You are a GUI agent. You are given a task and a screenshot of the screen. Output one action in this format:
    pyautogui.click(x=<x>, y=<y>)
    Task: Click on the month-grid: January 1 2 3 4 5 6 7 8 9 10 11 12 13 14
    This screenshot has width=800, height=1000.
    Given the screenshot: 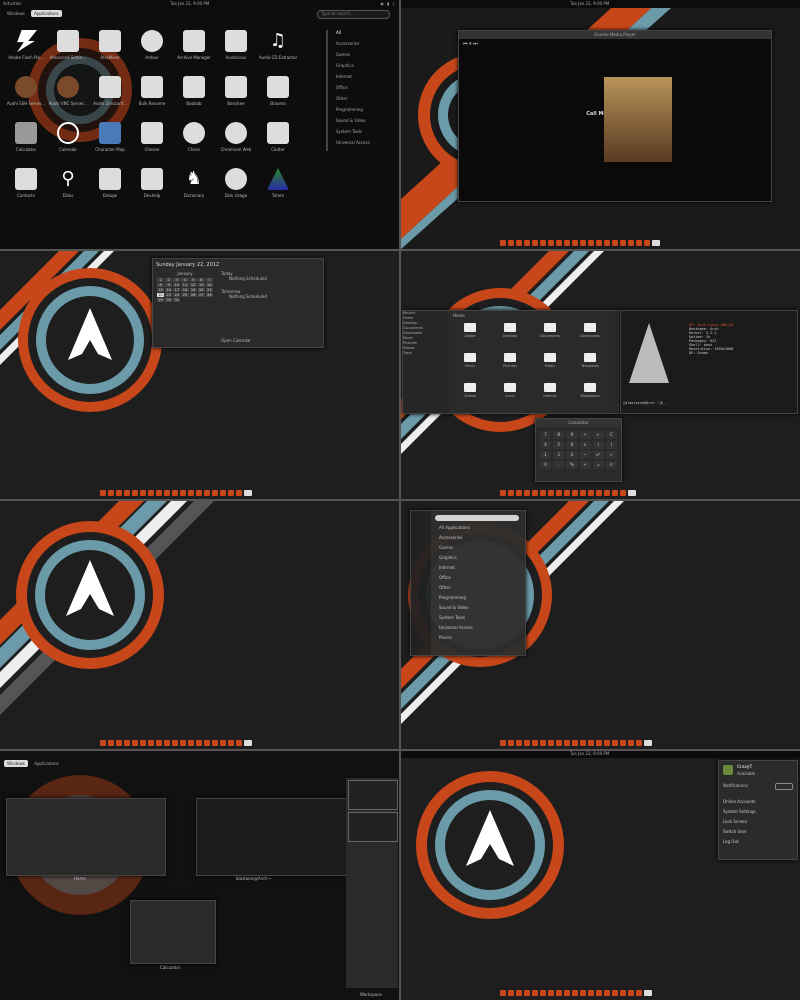 What is the action you would take?
    pyautogui.click(x=185, y=286)
    